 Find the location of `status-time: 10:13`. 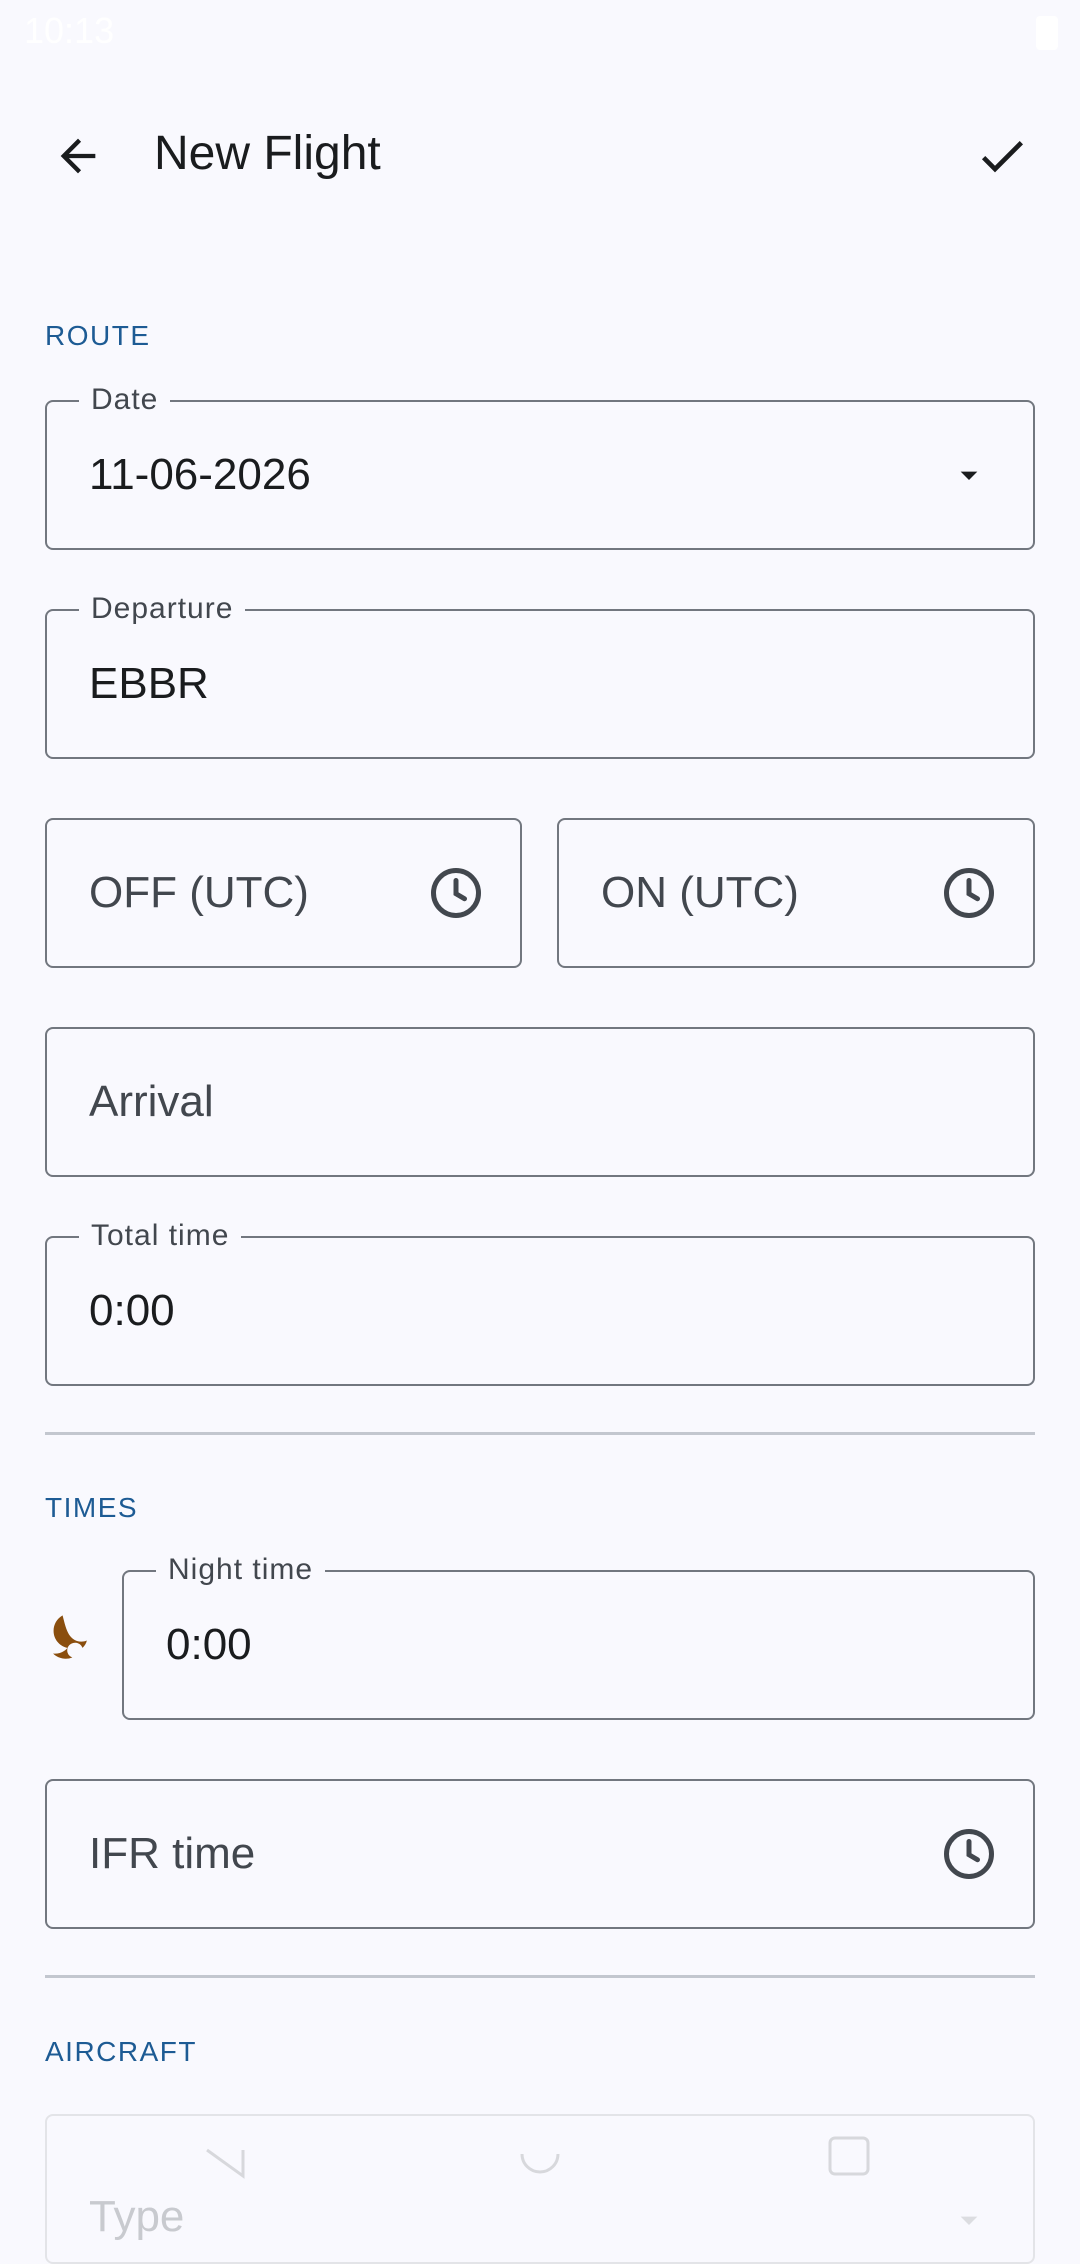

status-time: 10:13 is located at coordinates (69, 30).